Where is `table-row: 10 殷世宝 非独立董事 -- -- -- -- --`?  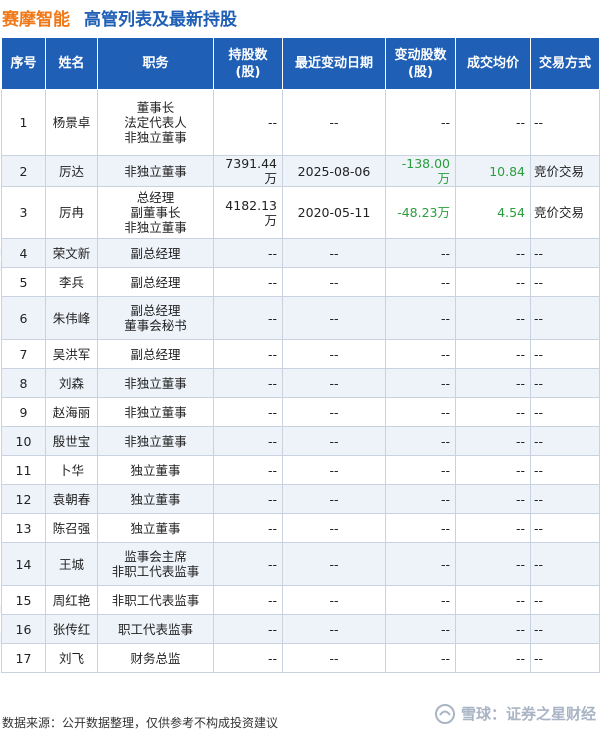 table-row: 10 殷世宝 非独立董事 -- -- -- -- -- is located at coordinates (300, 441).